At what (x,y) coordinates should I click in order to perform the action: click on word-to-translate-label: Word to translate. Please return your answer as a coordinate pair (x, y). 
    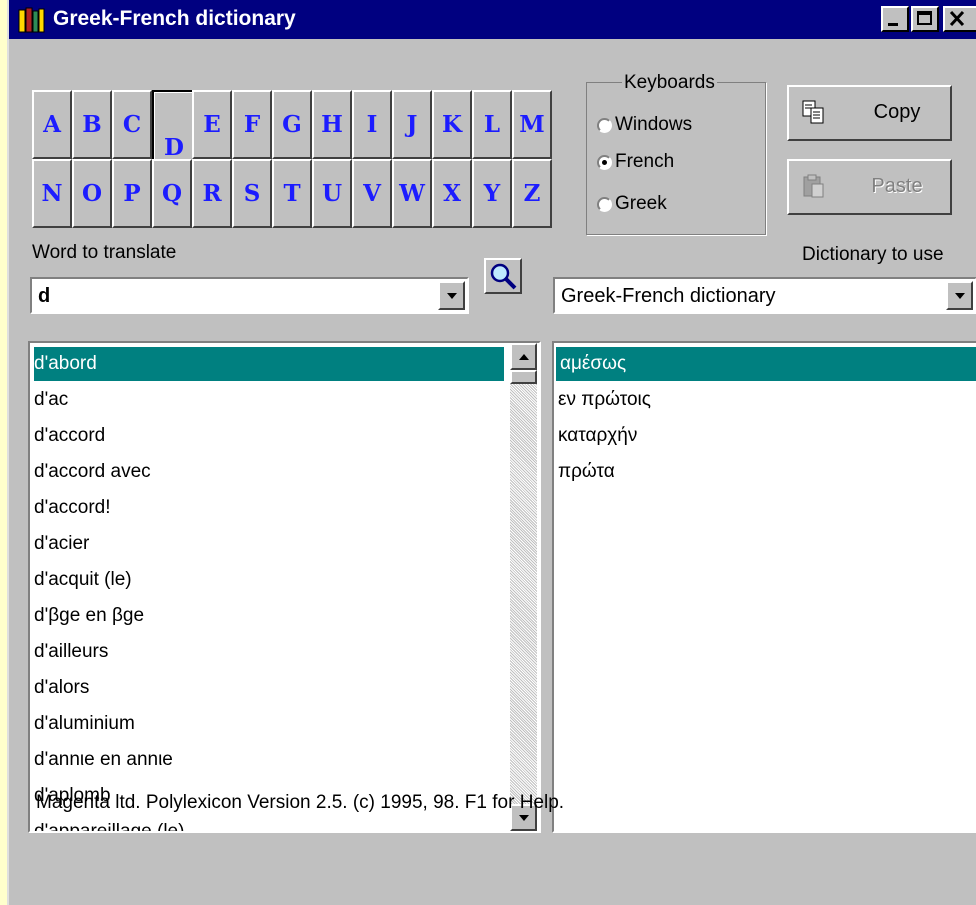
    Looking at the image, I should click on (104, 252).